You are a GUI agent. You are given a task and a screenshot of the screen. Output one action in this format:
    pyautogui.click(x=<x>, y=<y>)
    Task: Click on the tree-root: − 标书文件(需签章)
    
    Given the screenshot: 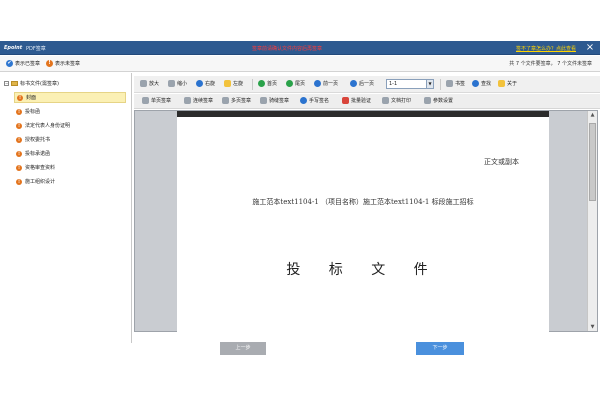 What is the action you would take?
    pyautogui.click(x=31, y=83)
    